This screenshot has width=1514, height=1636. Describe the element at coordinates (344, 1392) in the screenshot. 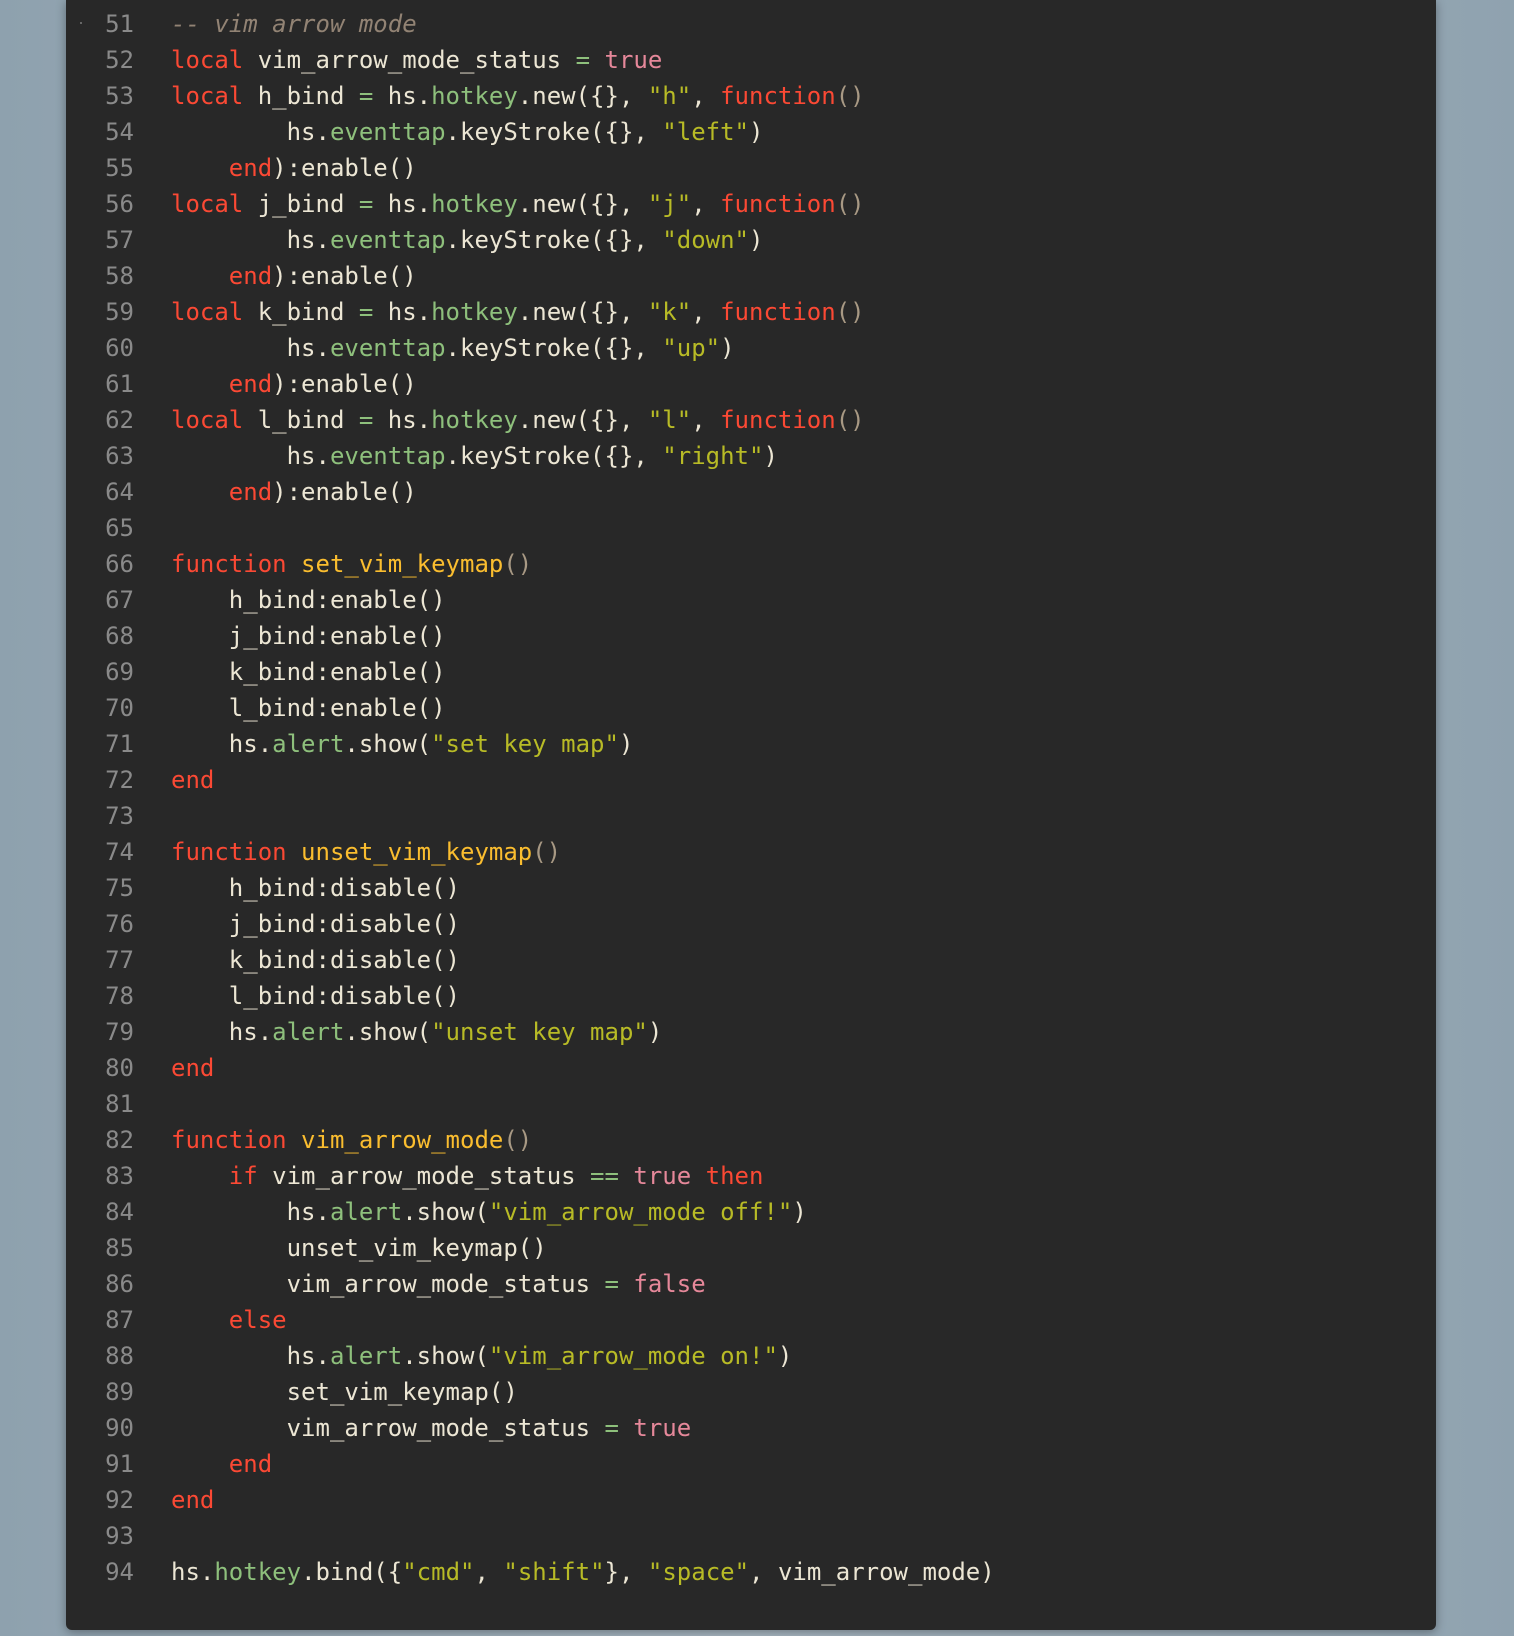

I see `line-content: set_vim_keymap()` at that location.